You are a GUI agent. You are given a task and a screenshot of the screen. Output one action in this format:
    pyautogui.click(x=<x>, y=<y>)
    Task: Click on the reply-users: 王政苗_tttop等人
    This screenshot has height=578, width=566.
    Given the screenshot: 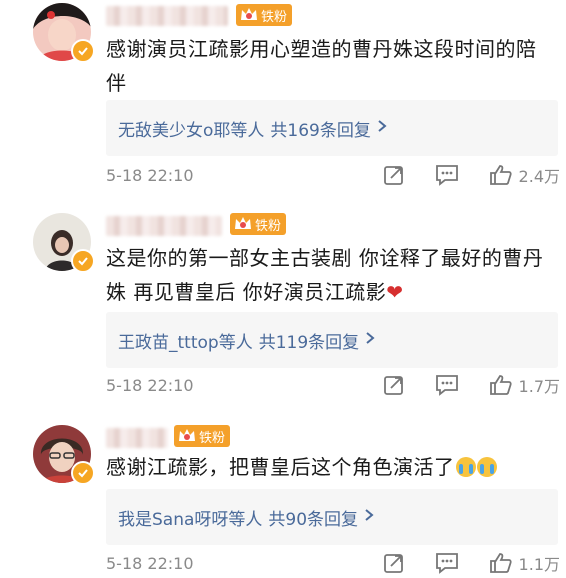 What is the action you would take?
    pyautogui.click(x=185, y=340)
    